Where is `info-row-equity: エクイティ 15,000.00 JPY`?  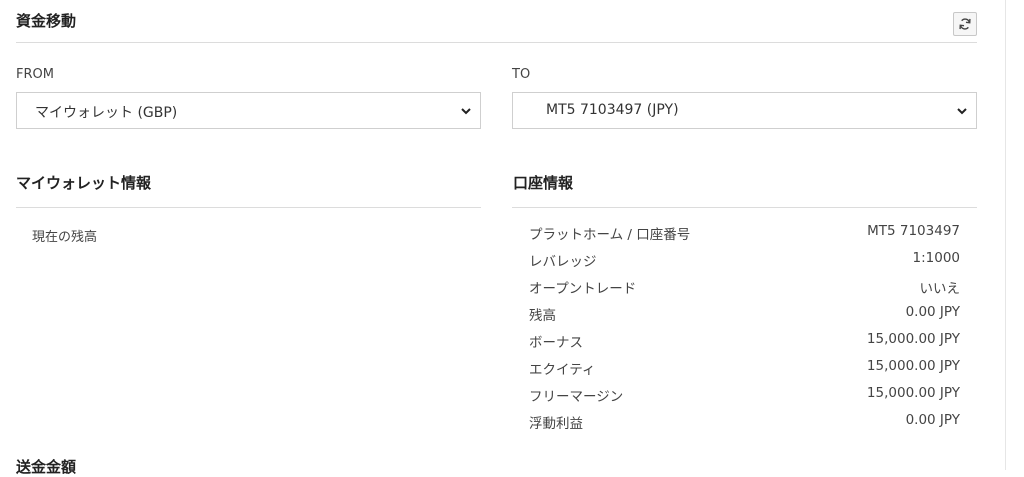 info-row-equity: エクイティ 15,000.00 JPY is located at coordinates (736, 367).